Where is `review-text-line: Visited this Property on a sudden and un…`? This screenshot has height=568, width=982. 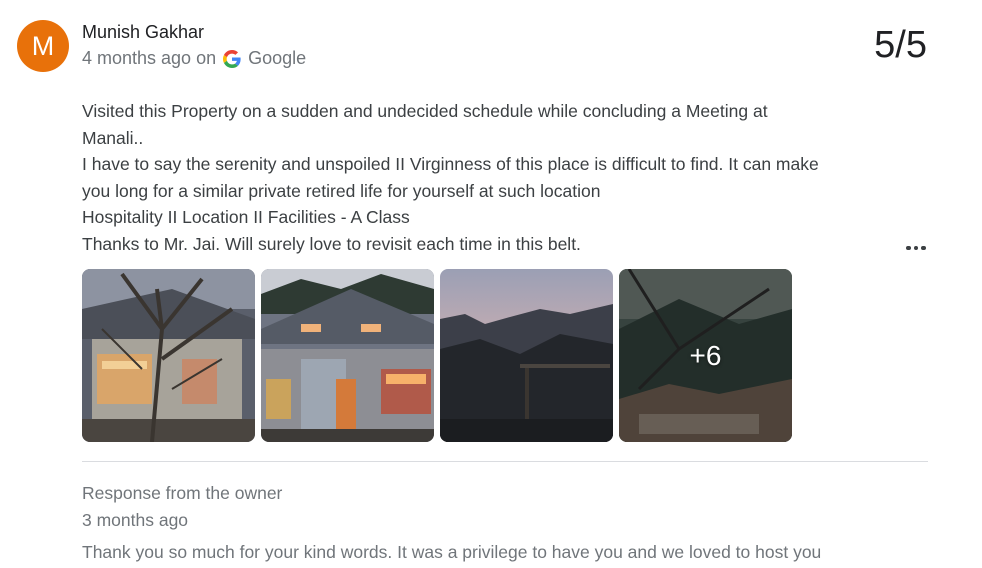 review-text-line: Visited this Property on a sudden and un… is located at coordinates (425, 111).